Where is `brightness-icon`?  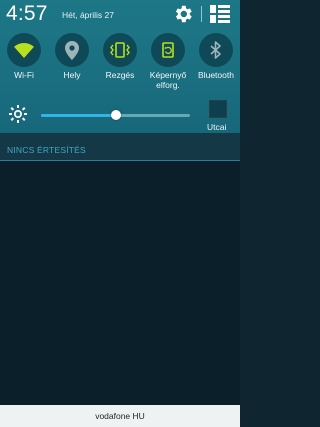
brightness-icon is located at coordinates (18, 114).